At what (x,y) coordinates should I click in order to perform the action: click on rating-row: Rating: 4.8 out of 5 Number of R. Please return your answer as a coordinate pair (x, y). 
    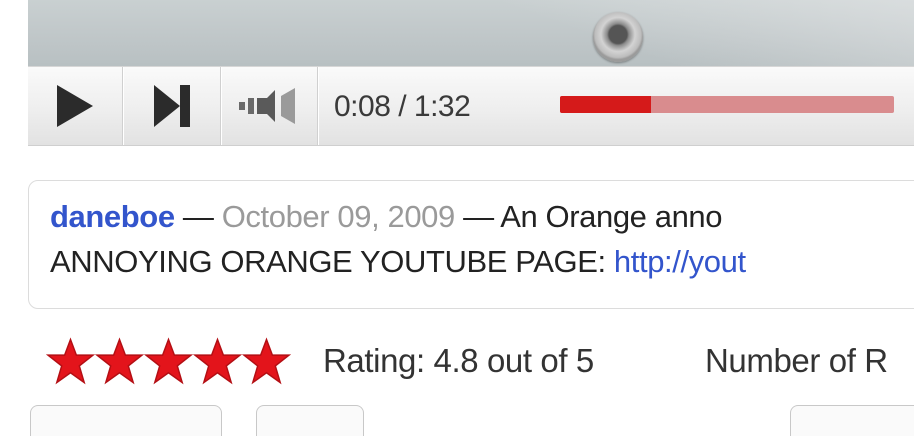
    Looking at the image, I should click on (480, 362).